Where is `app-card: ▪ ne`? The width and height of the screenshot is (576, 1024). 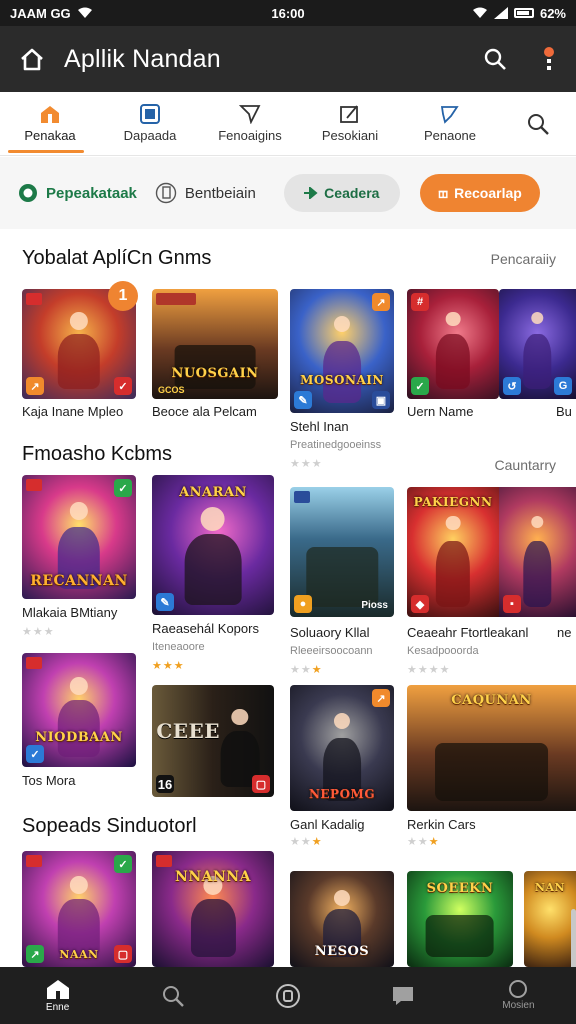 app-card: ▪ ne is located at coordinates (537, 587).